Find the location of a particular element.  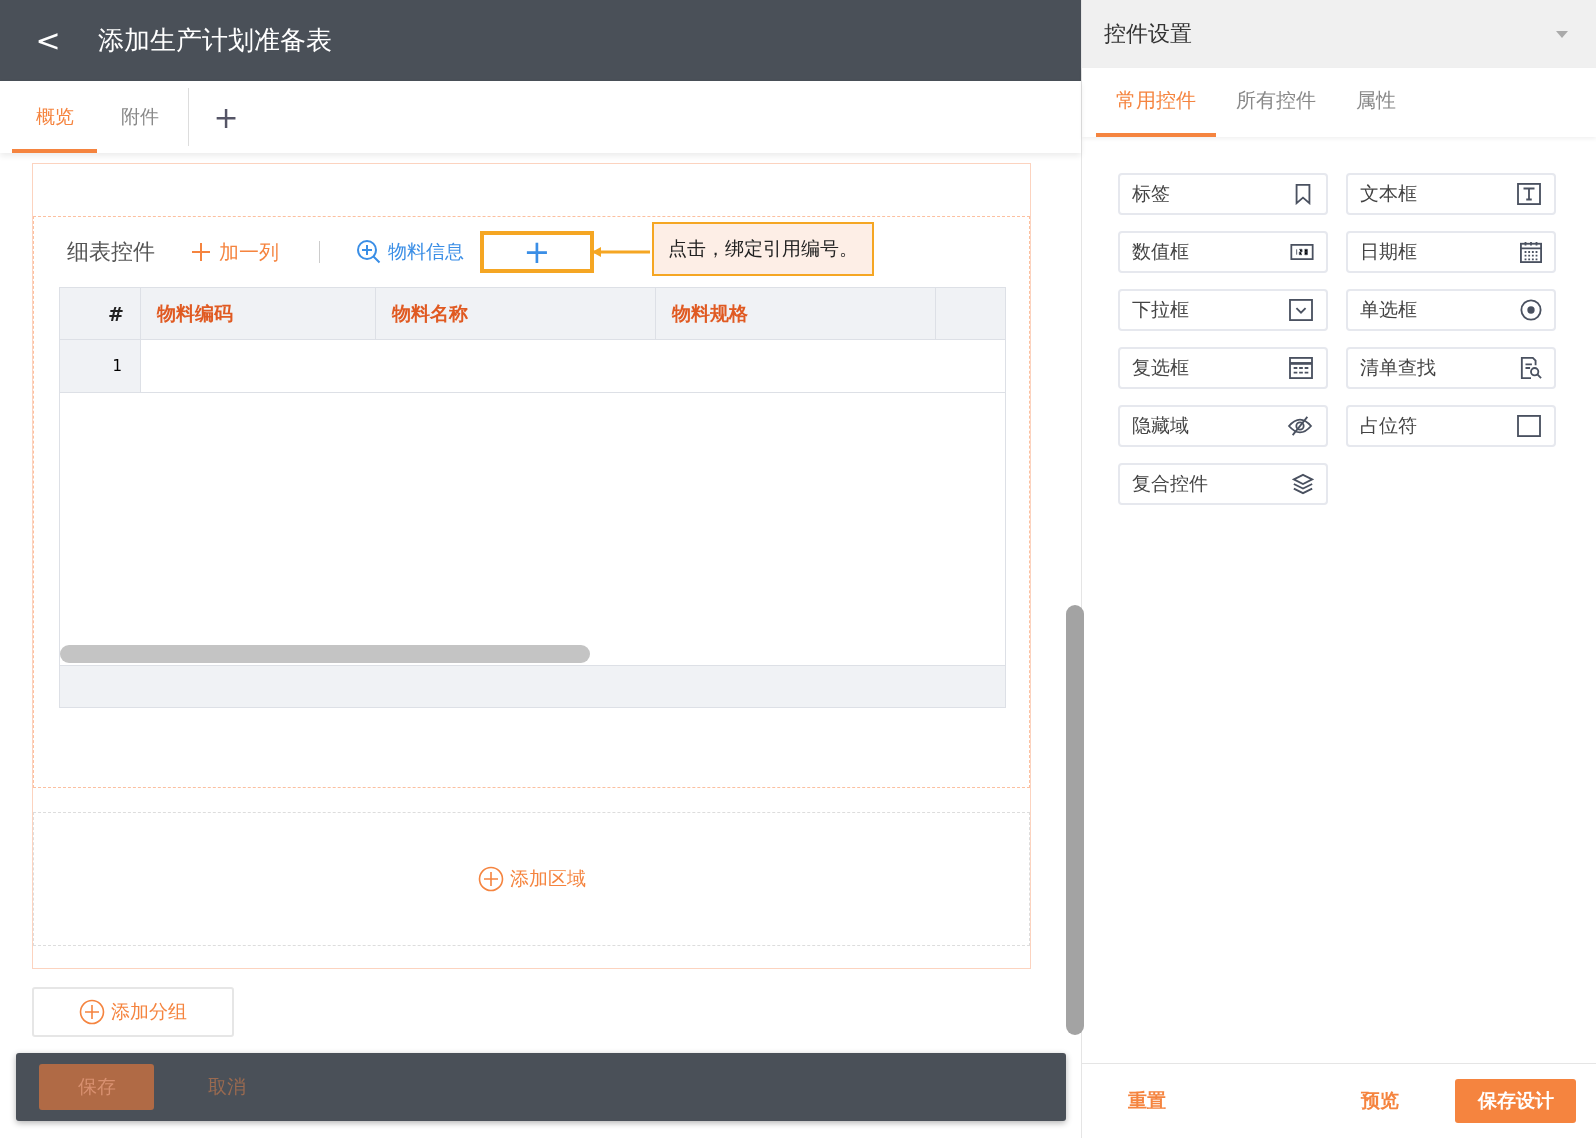

control-item: 下拉框 is located at coordinates (1223, 310).